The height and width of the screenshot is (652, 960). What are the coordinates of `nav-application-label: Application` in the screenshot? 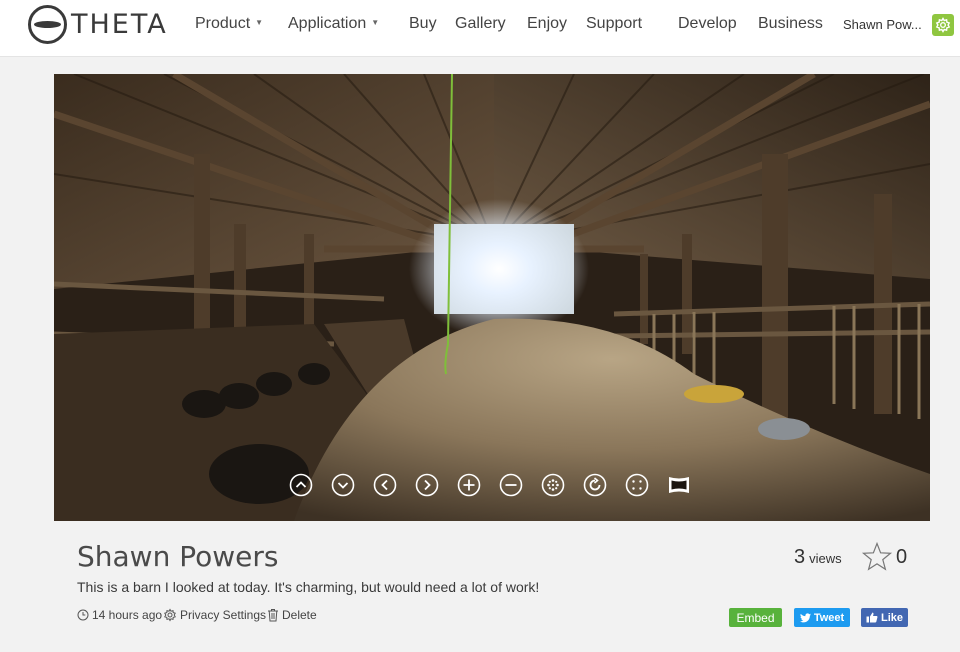 It's located at (327, 23).